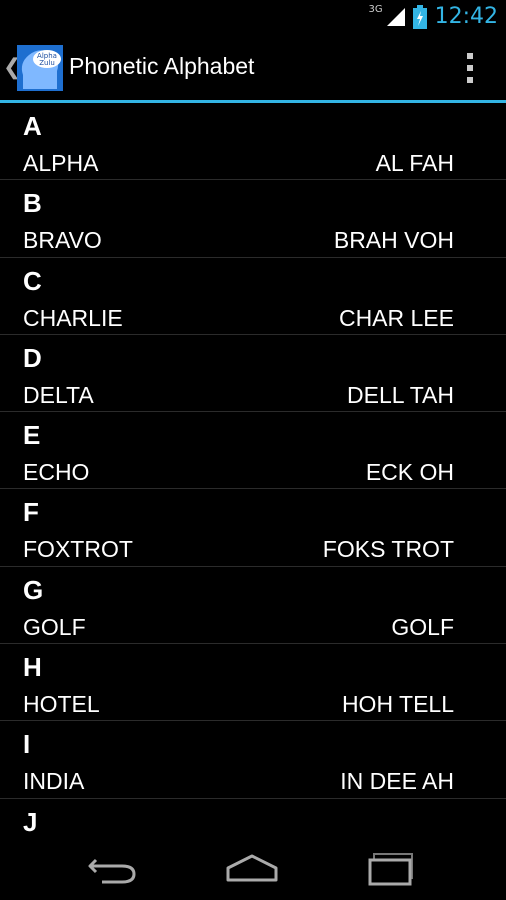  What do you see at coordinates (395, 16) in the screenshot?
I see `signal-strength-icon` at bounding box center [395, 16].